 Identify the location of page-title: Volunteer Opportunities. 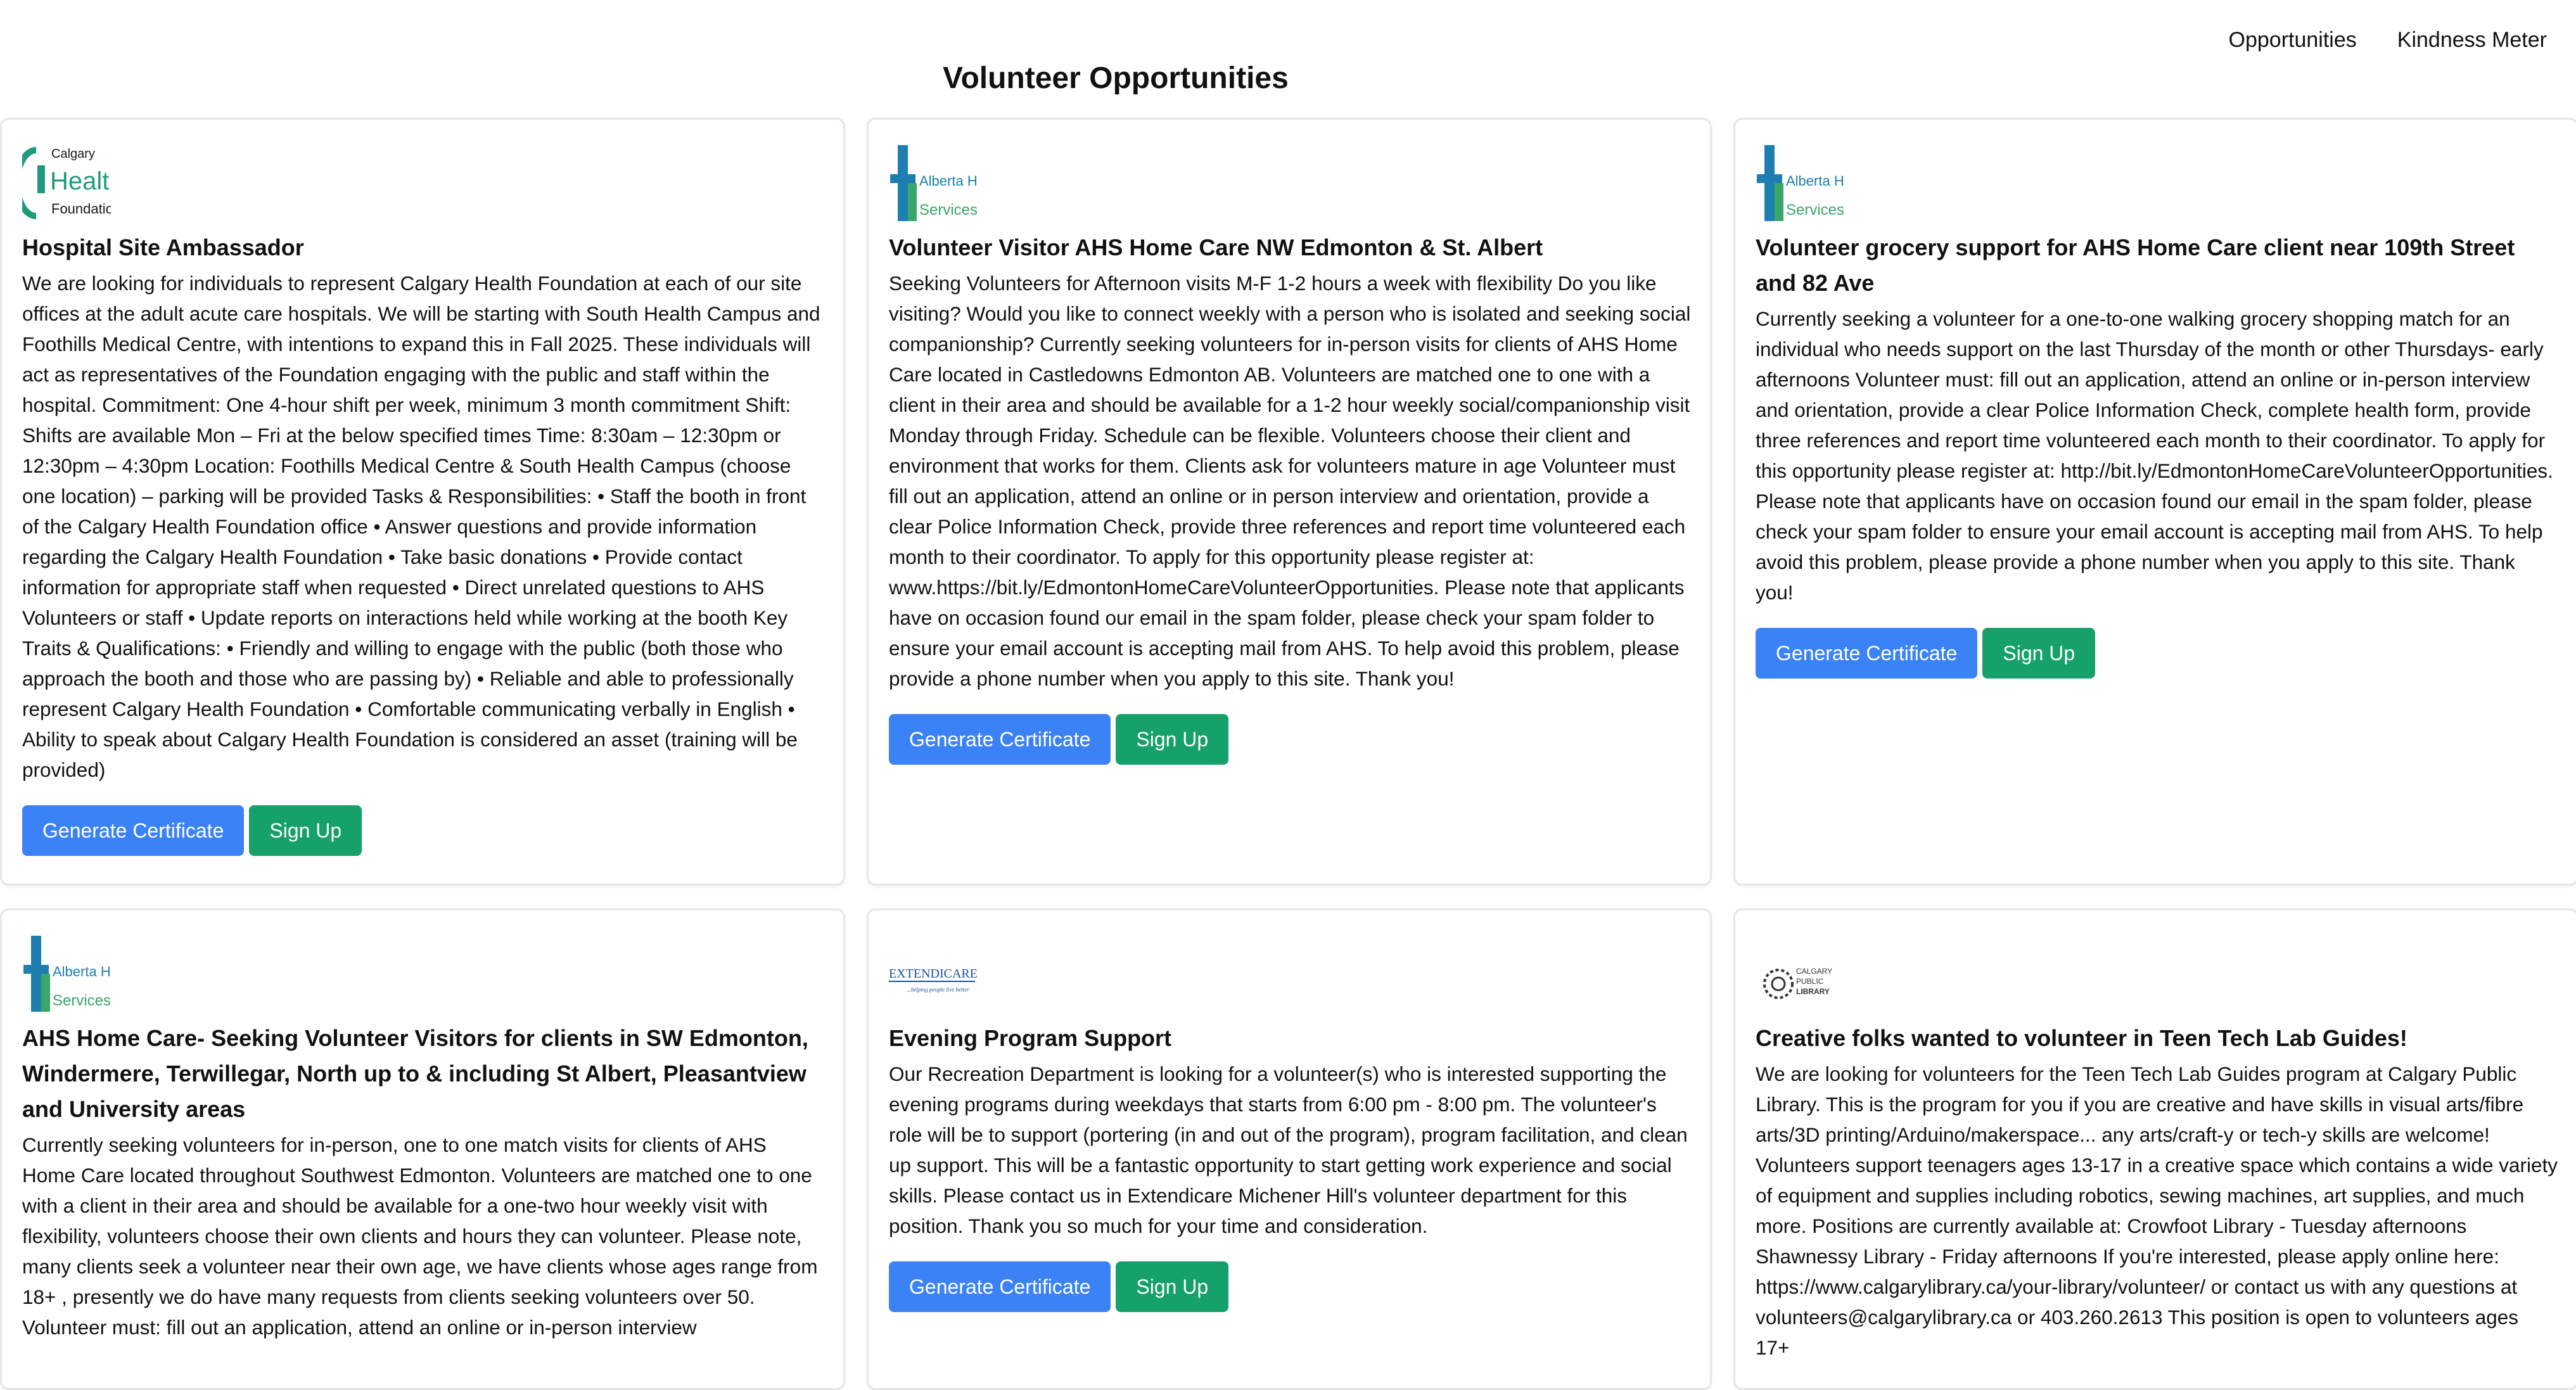
(1116, 78).